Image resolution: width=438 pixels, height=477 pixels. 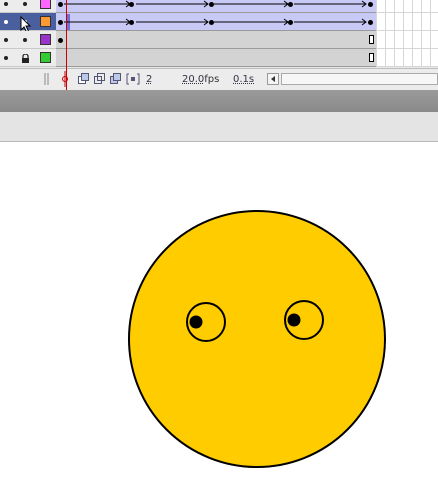 What do you see at coordinates (193, 79) in the screenshot?
I see `frame-rate-value: 20.0` at bounding box center [193, 79].